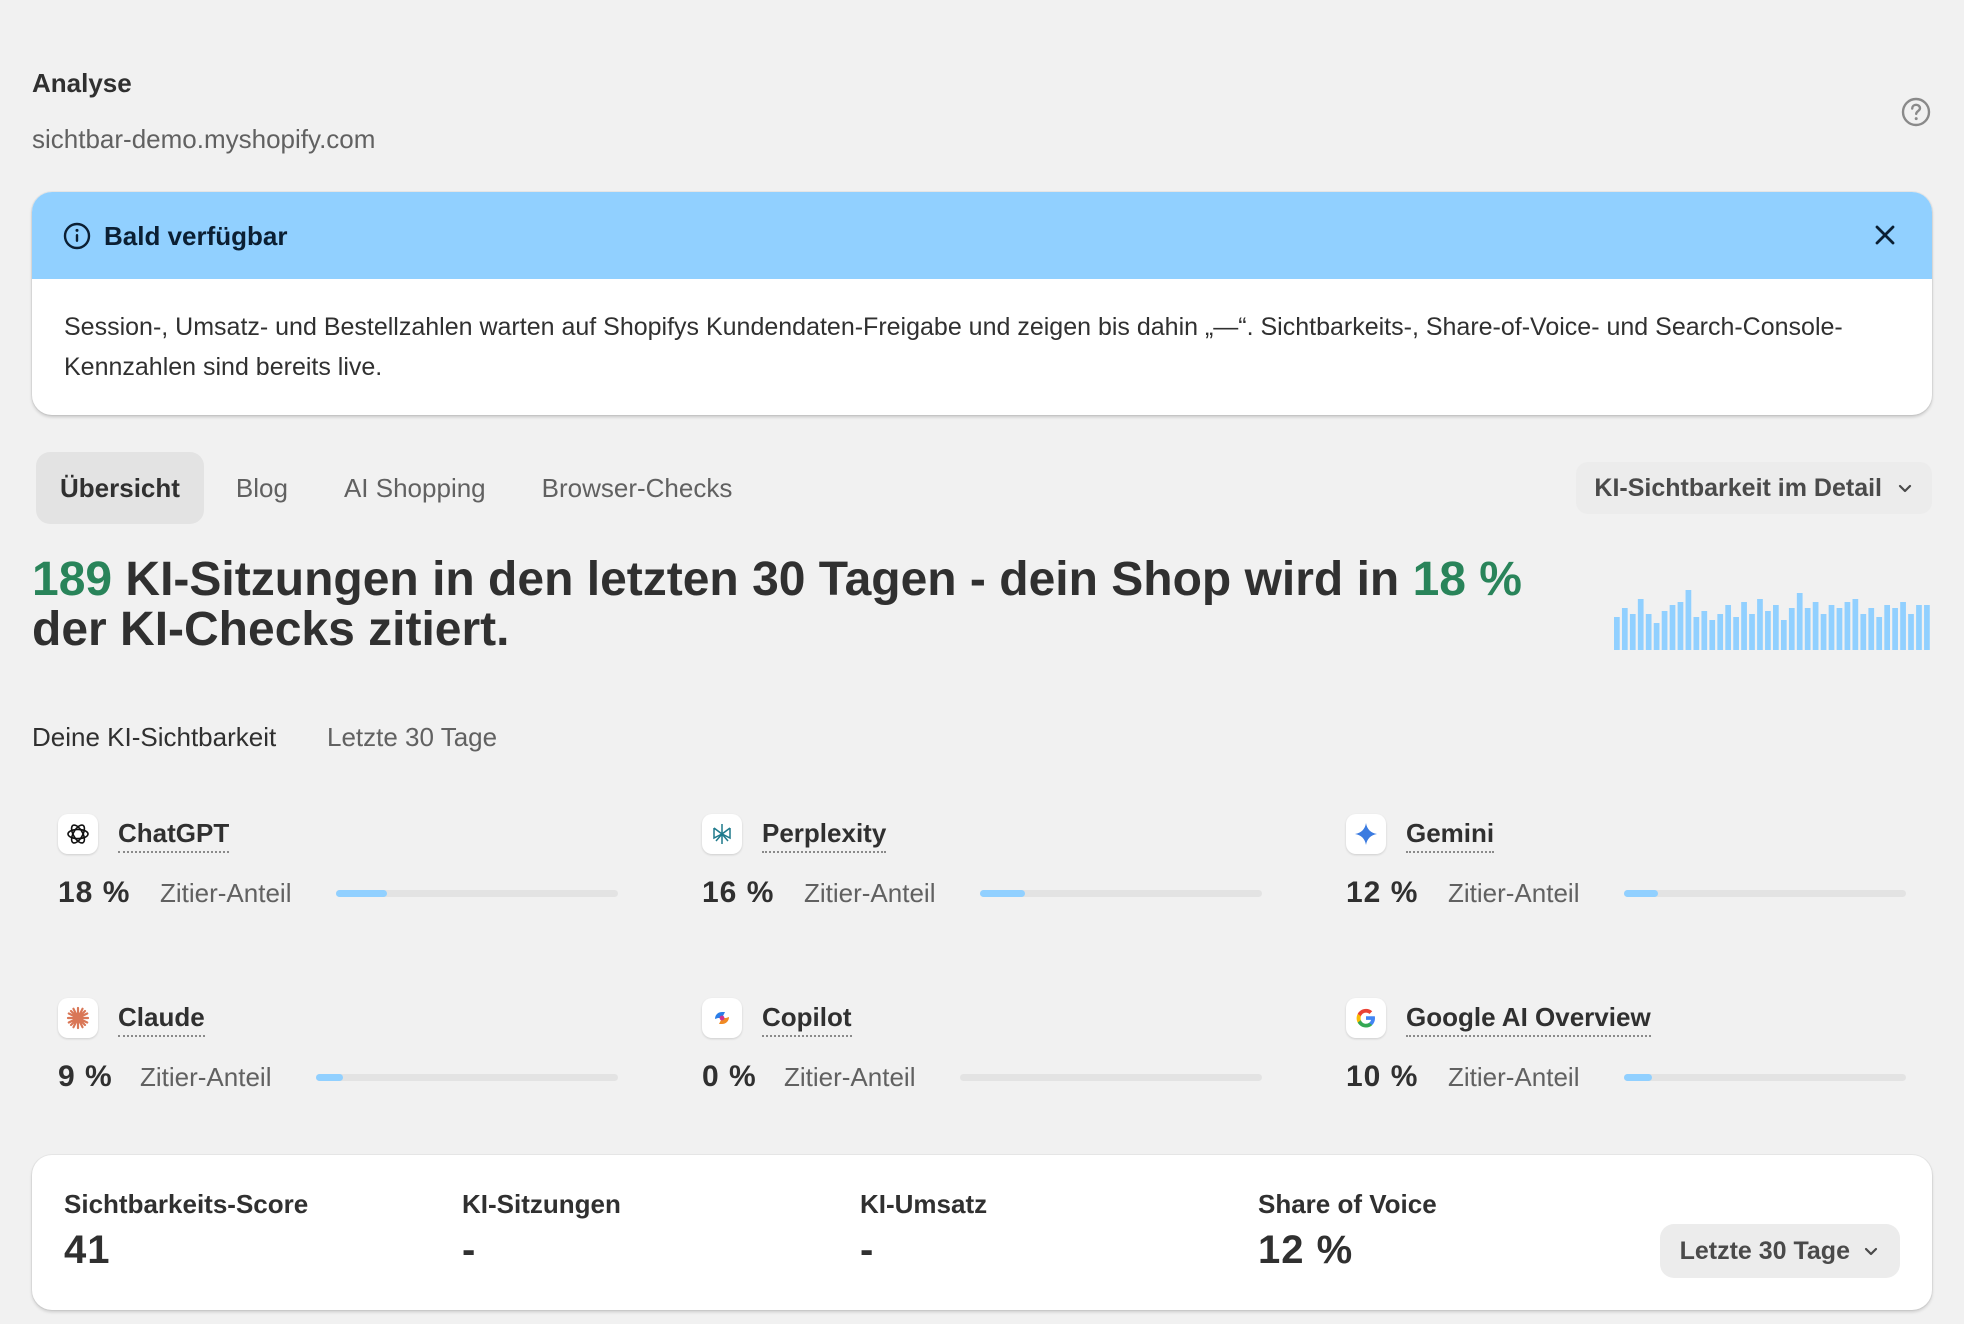  What do you see at coordinates (1772, 620) in the screenshot?
I see `sessions-sparkline` at bounding box center [1772, 620].